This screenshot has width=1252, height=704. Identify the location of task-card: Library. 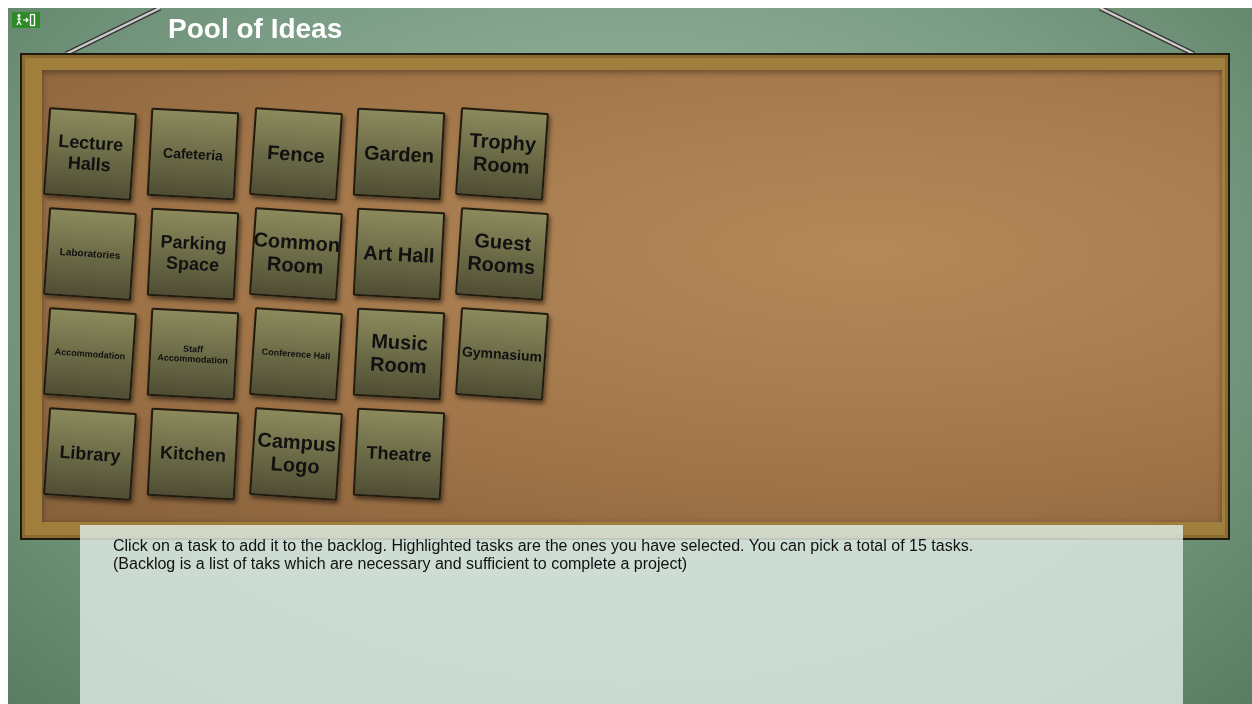
(90, 454).